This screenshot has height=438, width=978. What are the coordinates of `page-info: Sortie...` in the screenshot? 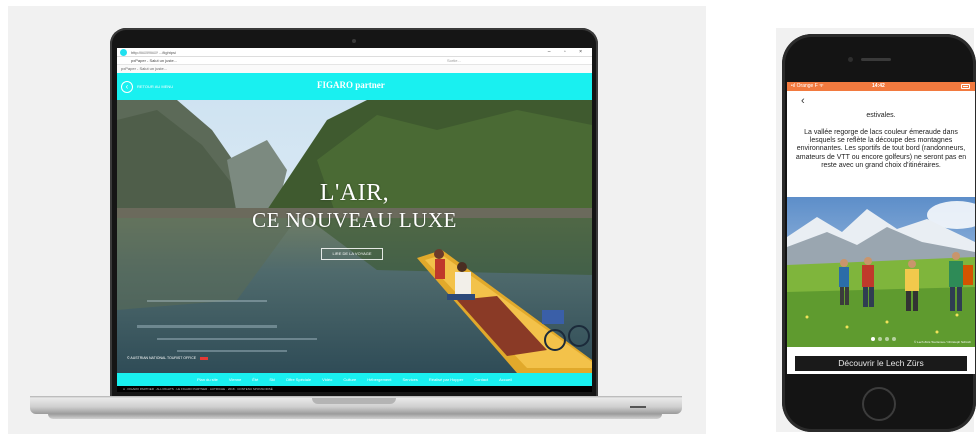 It's located at (454, 60).